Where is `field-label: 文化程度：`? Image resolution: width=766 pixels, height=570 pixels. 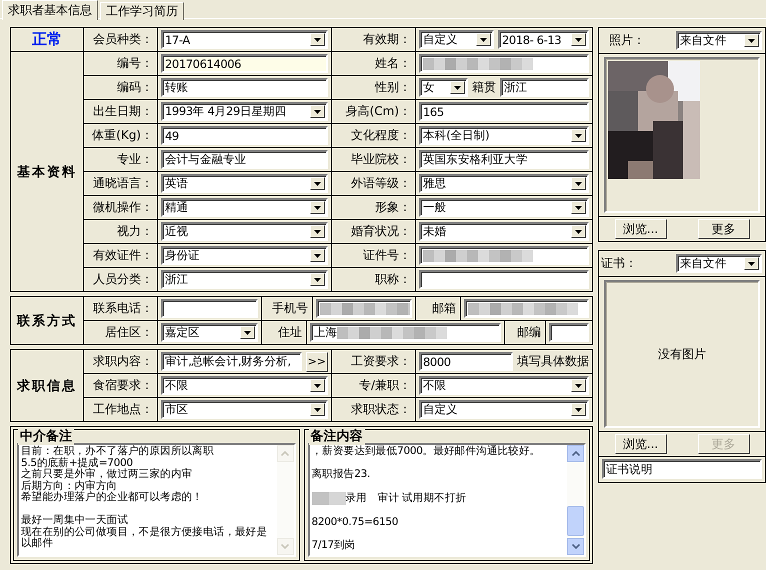
field-label: 文化程度： is located at coordinates (381, 135).